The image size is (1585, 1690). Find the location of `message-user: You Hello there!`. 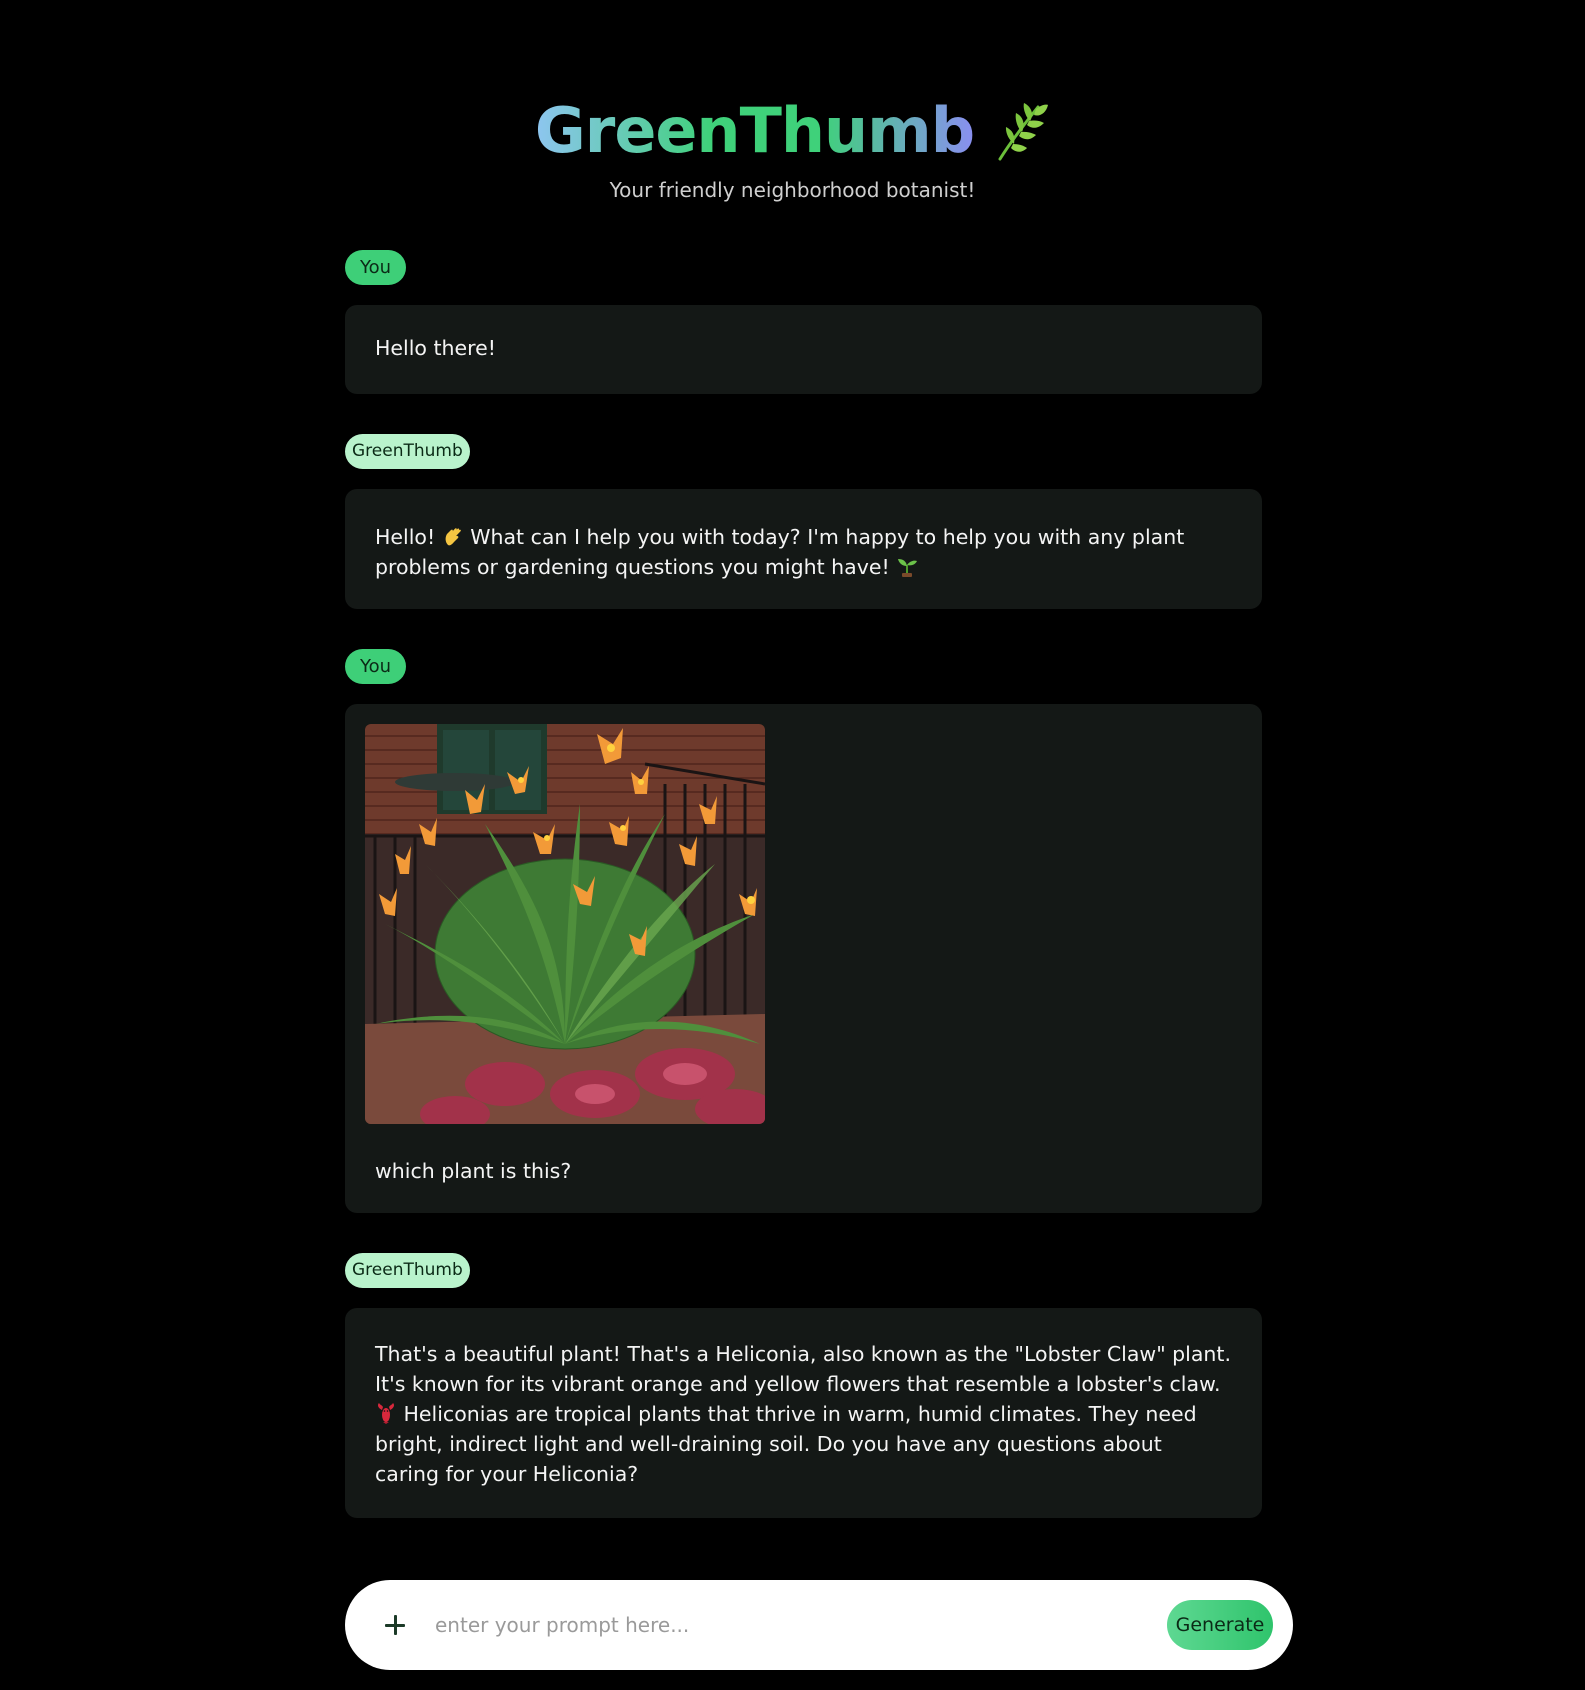

message-user: You Hello there! is located at coordinates (803, 322).